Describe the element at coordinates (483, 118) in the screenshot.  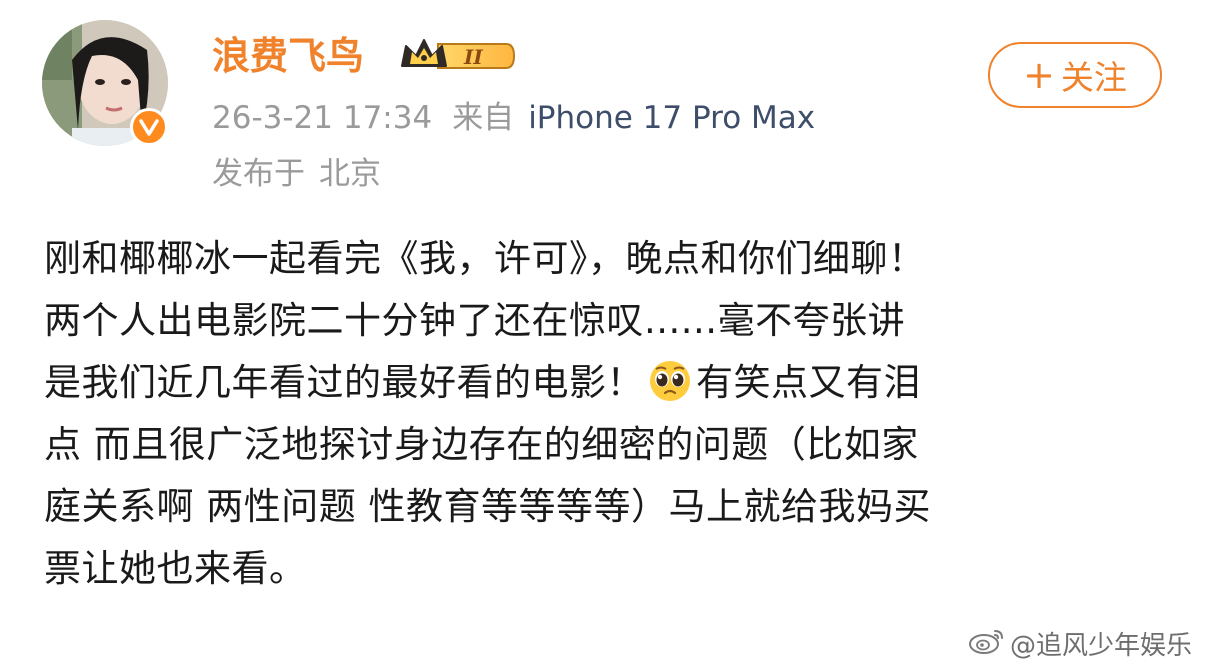
I see `source-prefix: 来自` at that location.